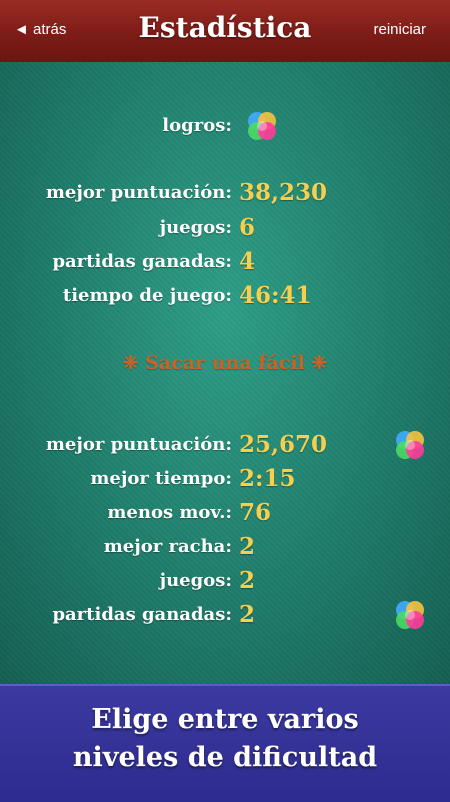 The image size is (450, 802). I want to click on stat-row: mejor puntuación: 25,670, so click(225, 445).